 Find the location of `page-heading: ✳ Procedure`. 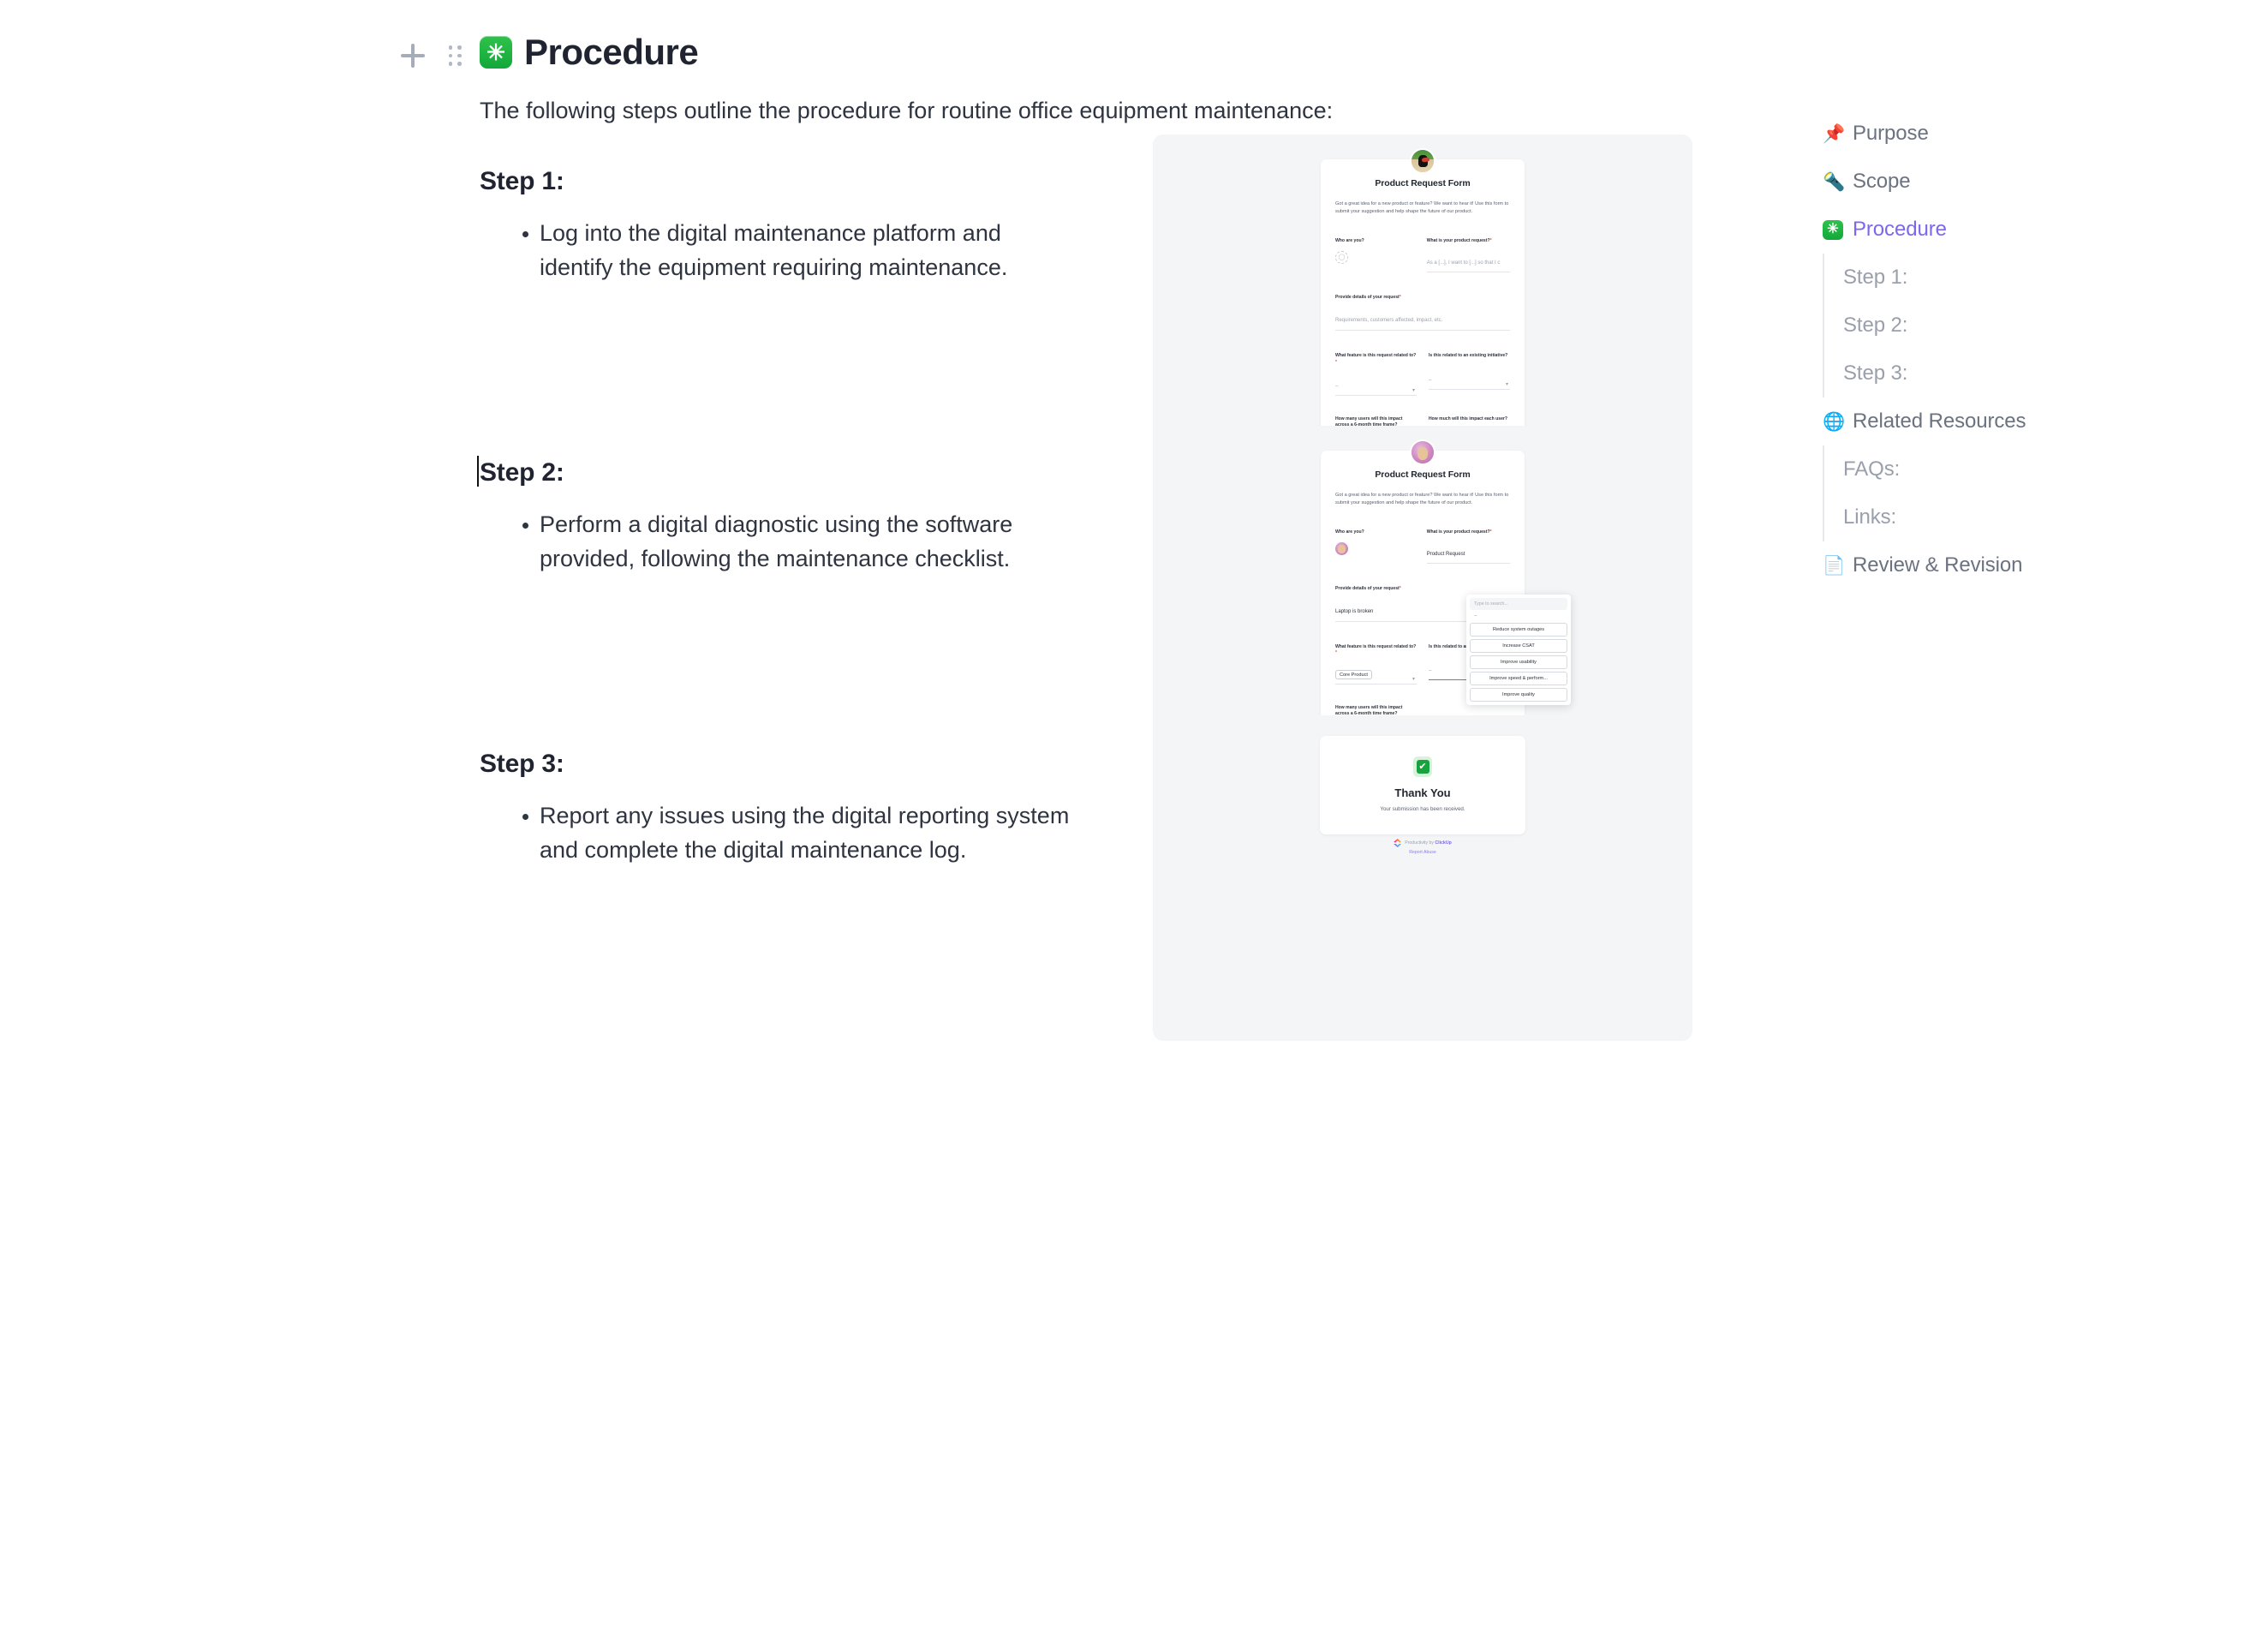

page-heading: ✳ Procedure is located at coordinates (1088, 52).